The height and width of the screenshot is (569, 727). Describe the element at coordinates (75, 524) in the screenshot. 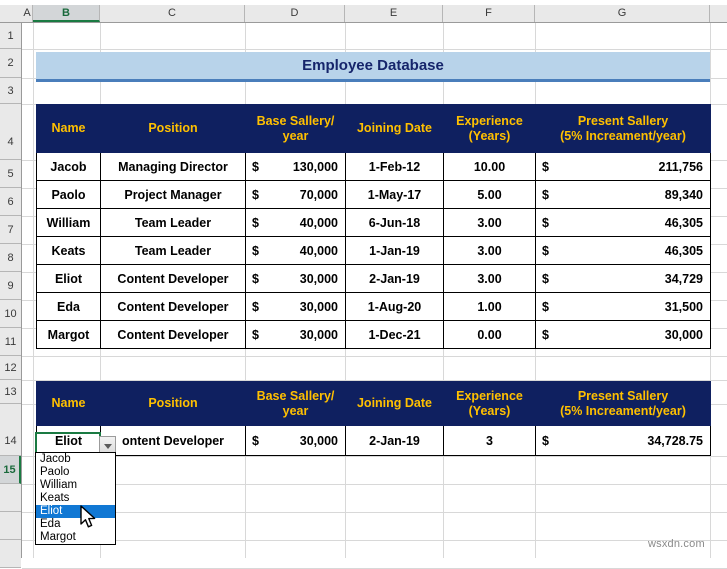

I see `dropdown-option: Eda` at that location.